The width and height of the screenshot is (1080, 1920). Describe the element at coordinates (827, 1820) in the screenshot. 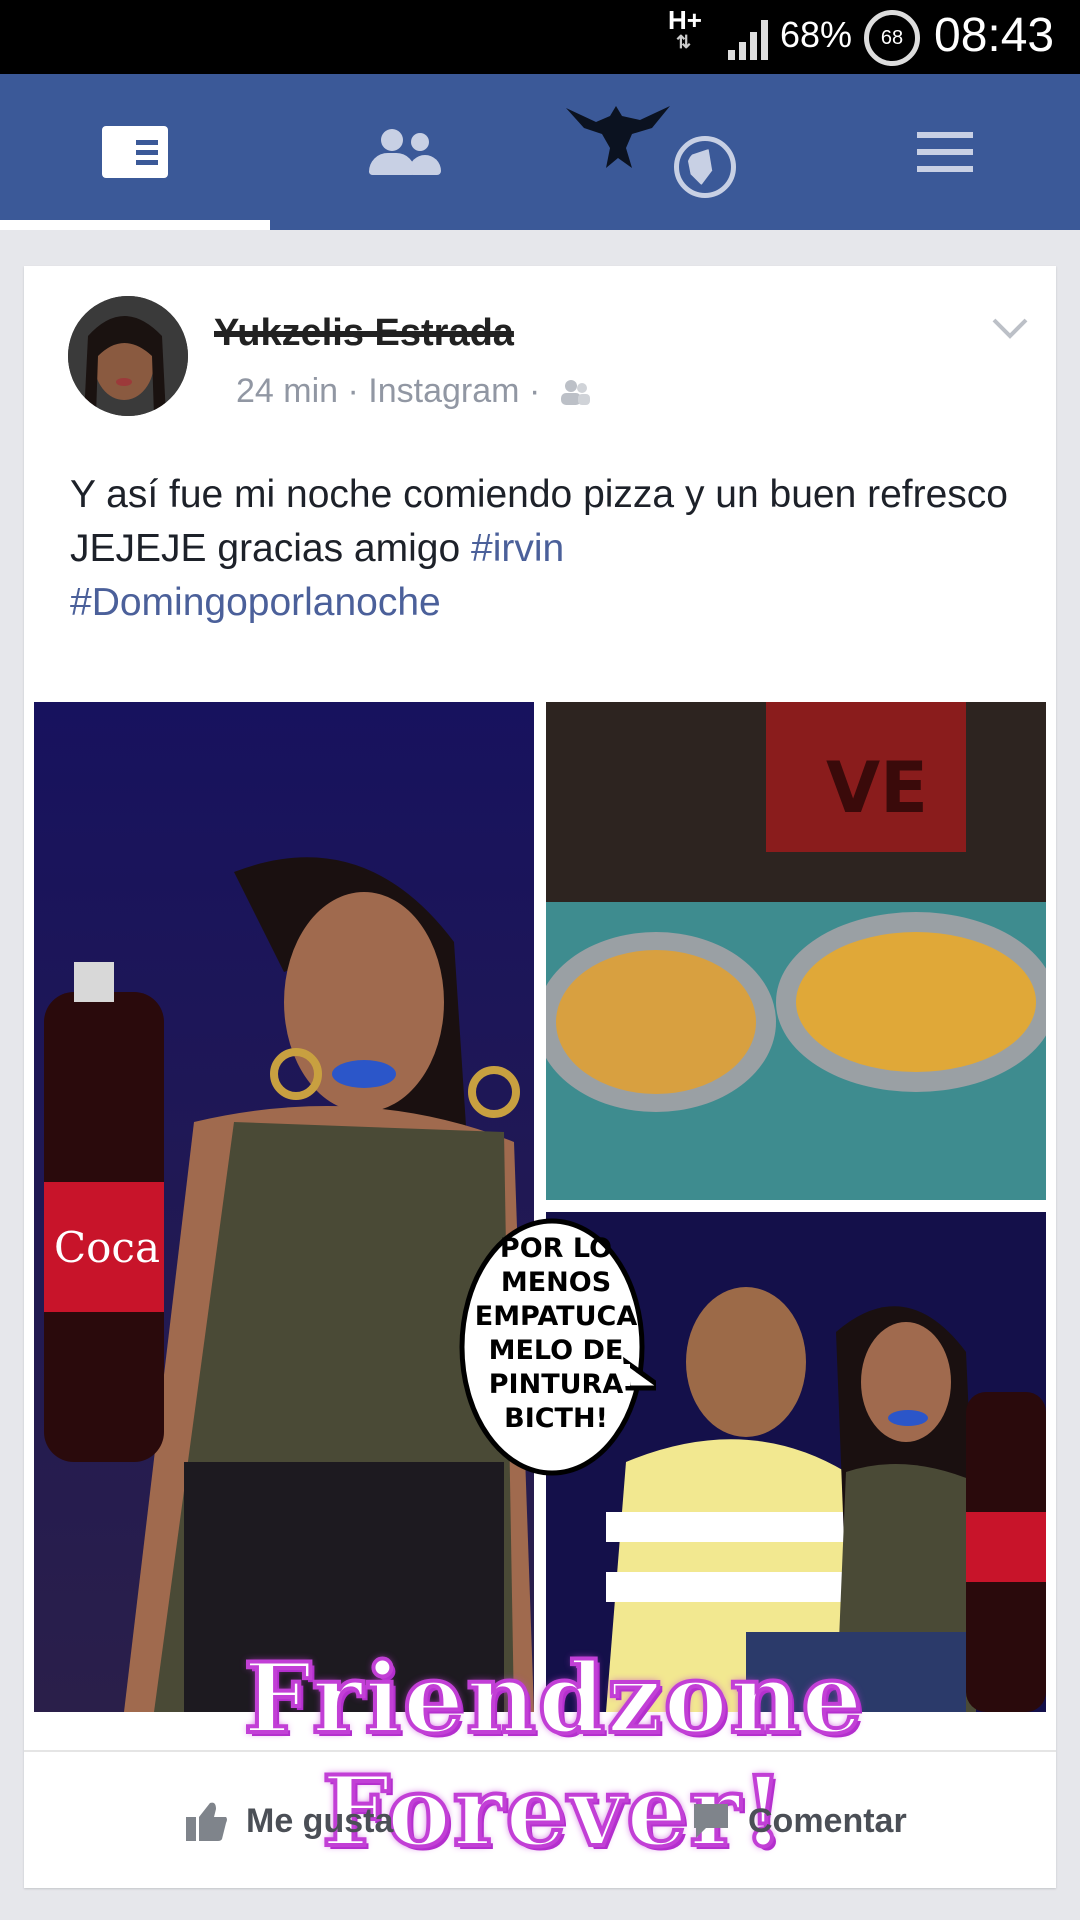

I see `comment-label: Comentar` at that location.